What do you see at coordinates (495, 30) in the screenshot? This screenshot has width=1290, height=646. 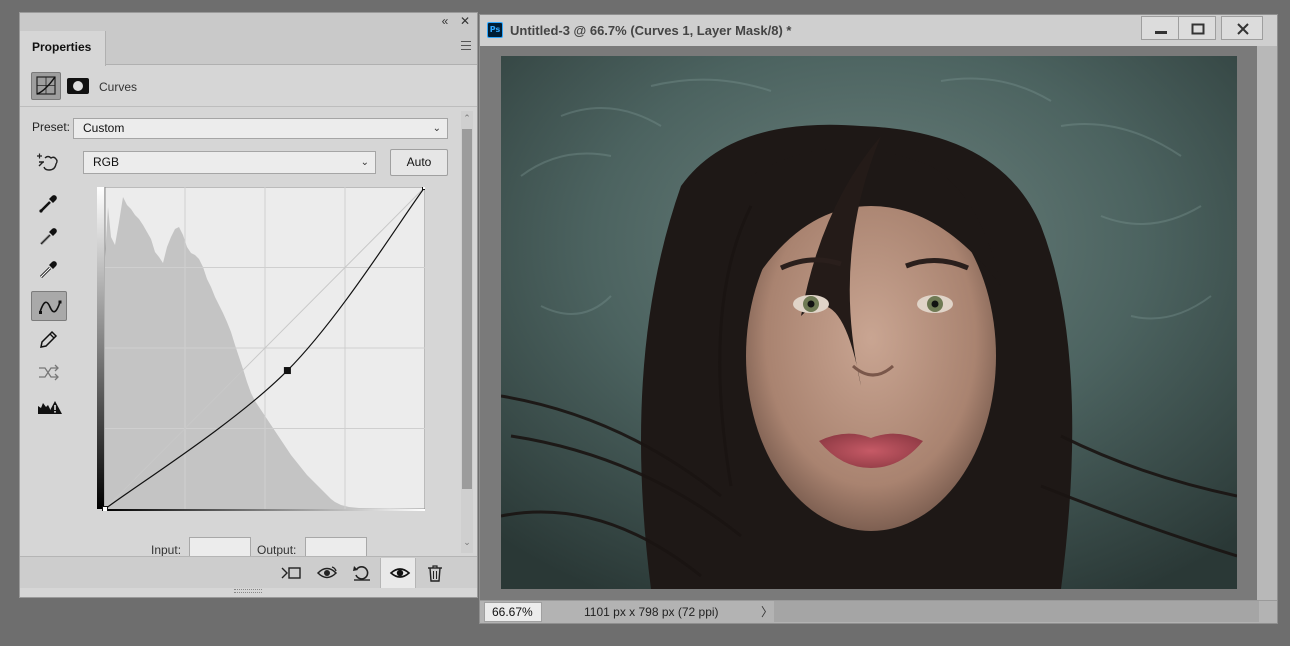 I see `photoshop-app-icon: Ps` at bounding box center [495, 30].